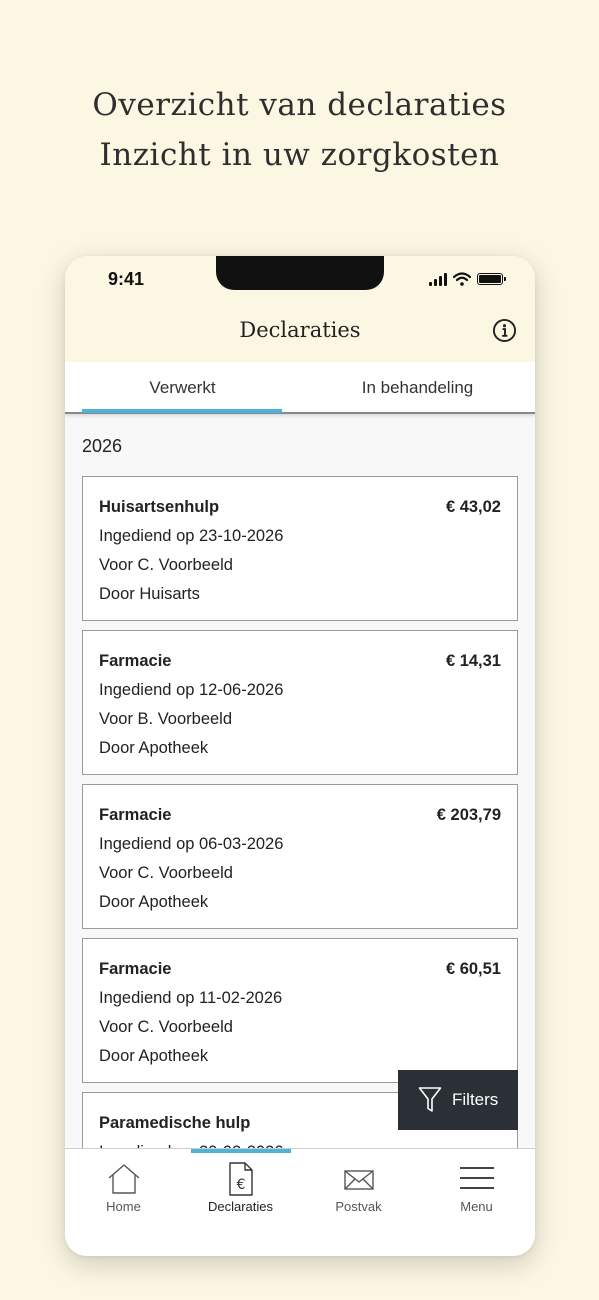 This screenshot has height=1300, width=599. I want to click on status-time: 9:41, so click(126, 279).